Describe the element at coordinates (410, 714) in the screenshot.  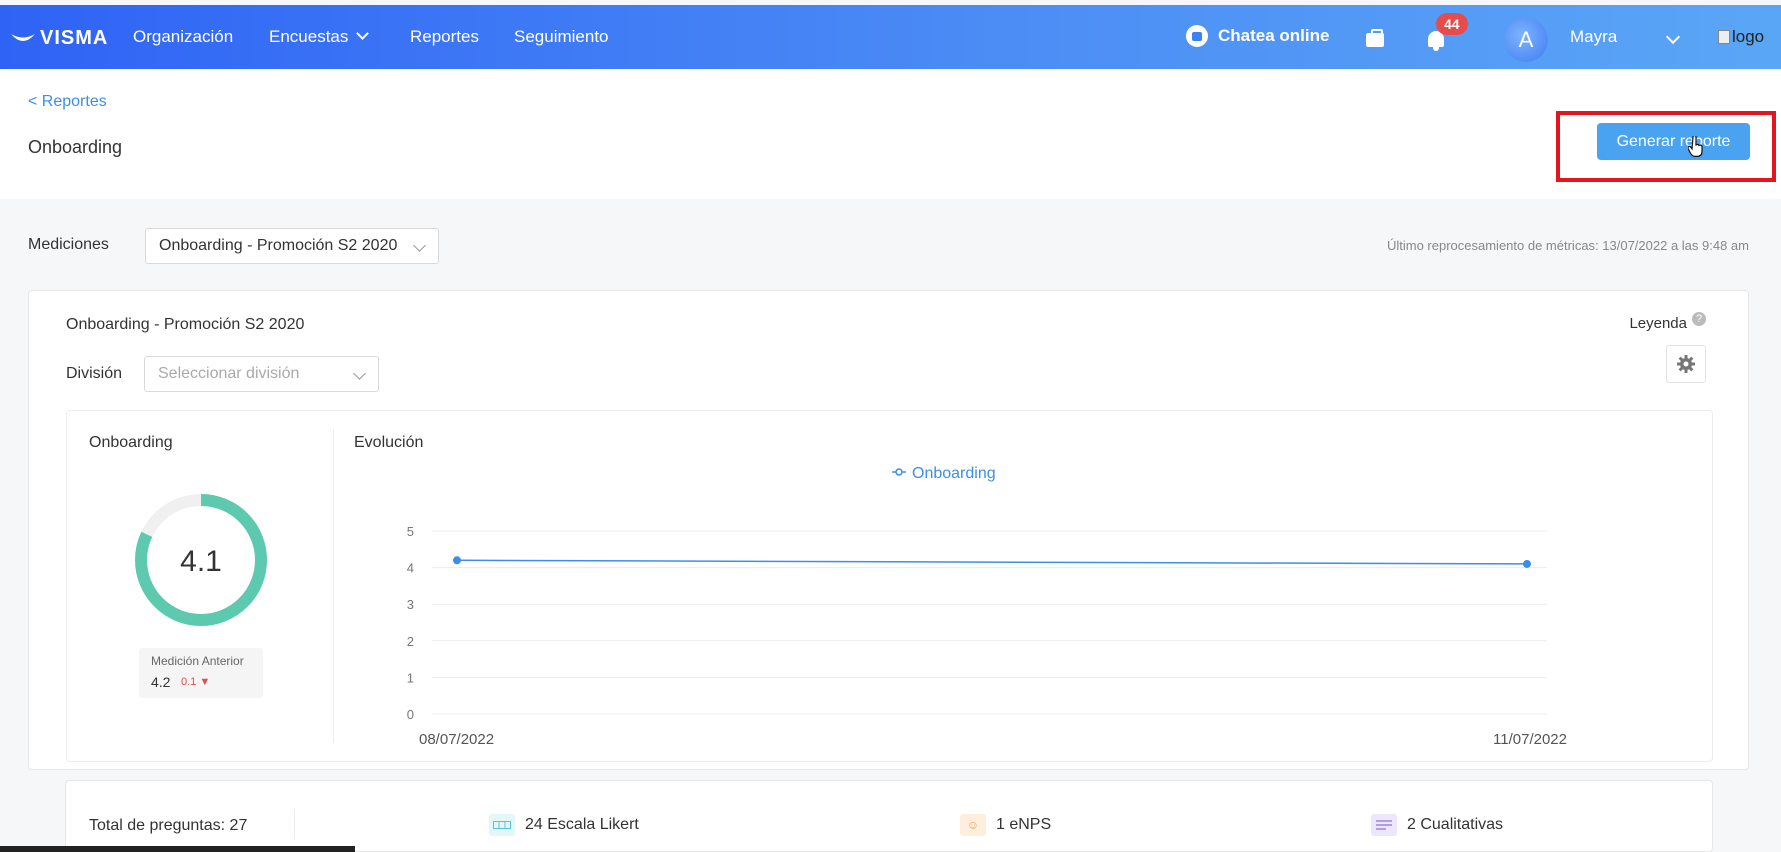
I see `y-tick-label: 0` at that location.